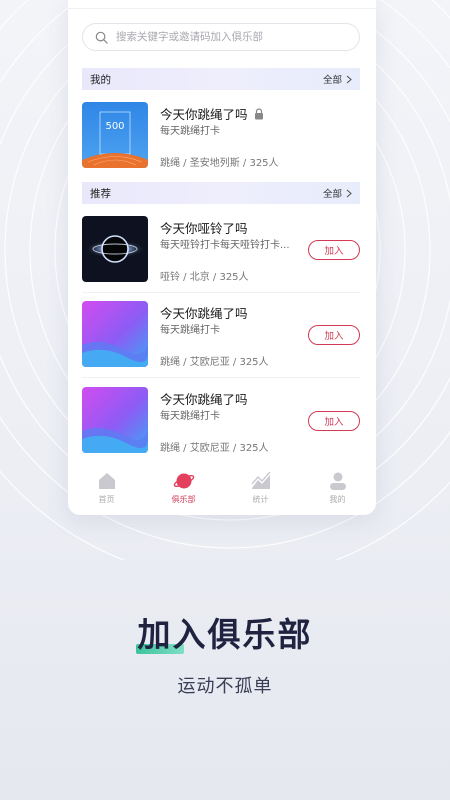 This screenshot has width=450, height=800. What do you see at coordinates (221, 137) in the screenshot?
I see `club-card-mine: 500 今天你跳绳了吗 每天跳绳打卡 跳绳 / 圣安地列斯 / 325人` at bounding box center [221, 137].